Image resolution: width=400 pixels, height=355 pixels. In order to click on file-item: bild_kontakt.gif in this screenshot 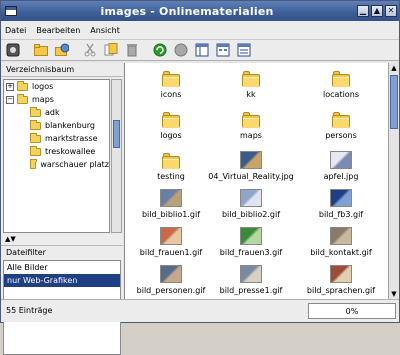, I will do `click(341, 243)`.